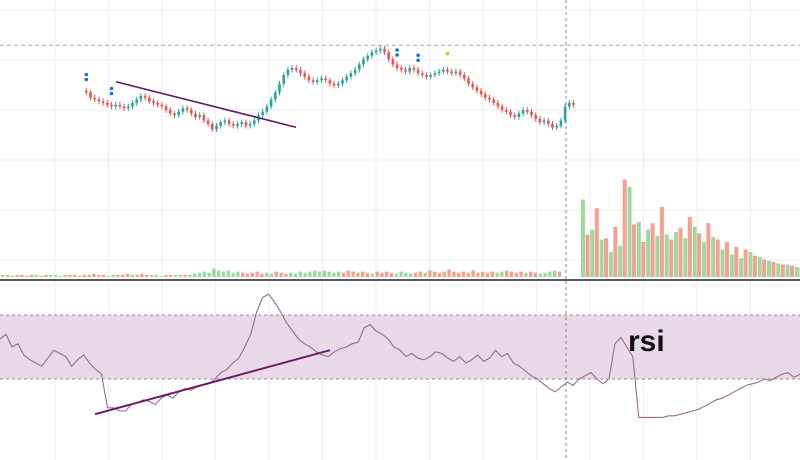  I want to click on volume-bars, so click(281, 272).